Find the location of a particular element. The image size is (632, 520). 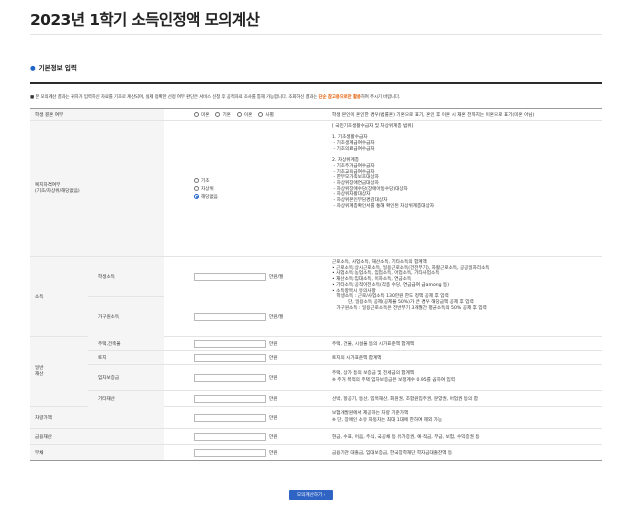

calculate-button: 모의계산하기 › is located at coordinates (311, 495).